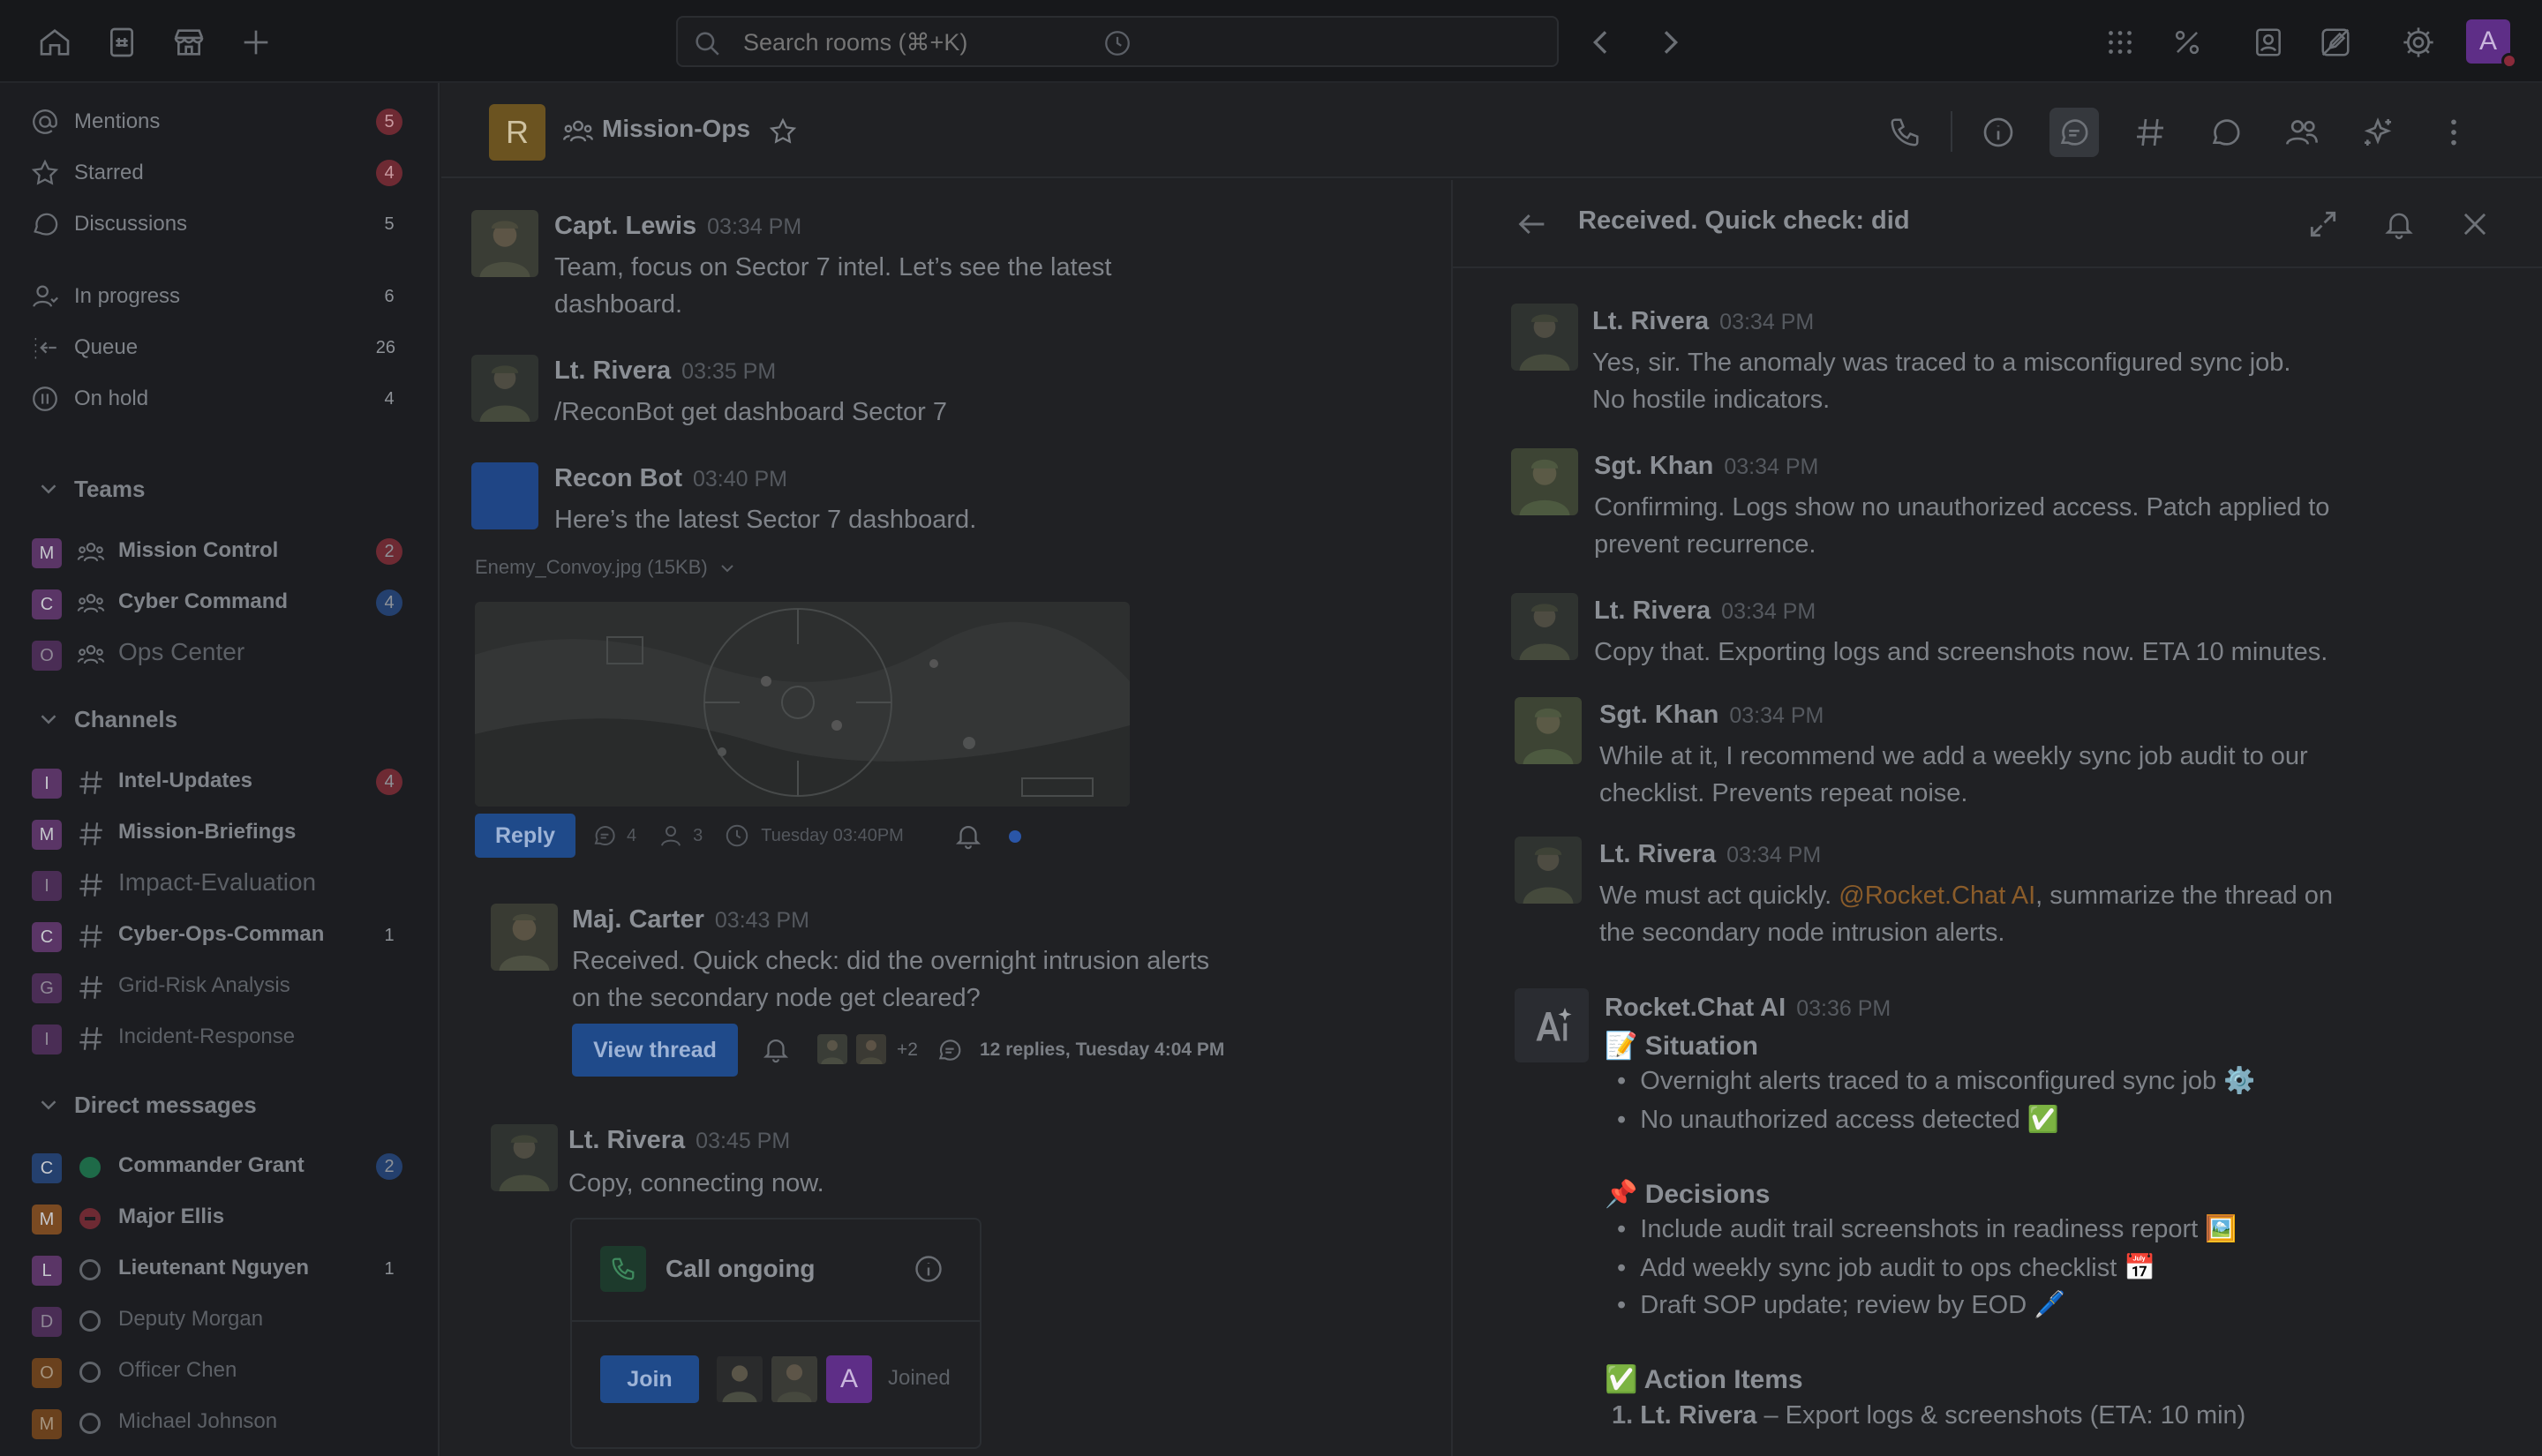 The width and height of the screenshot is (2542, 1456). I want to click on call-icon, so click(1905, 132).